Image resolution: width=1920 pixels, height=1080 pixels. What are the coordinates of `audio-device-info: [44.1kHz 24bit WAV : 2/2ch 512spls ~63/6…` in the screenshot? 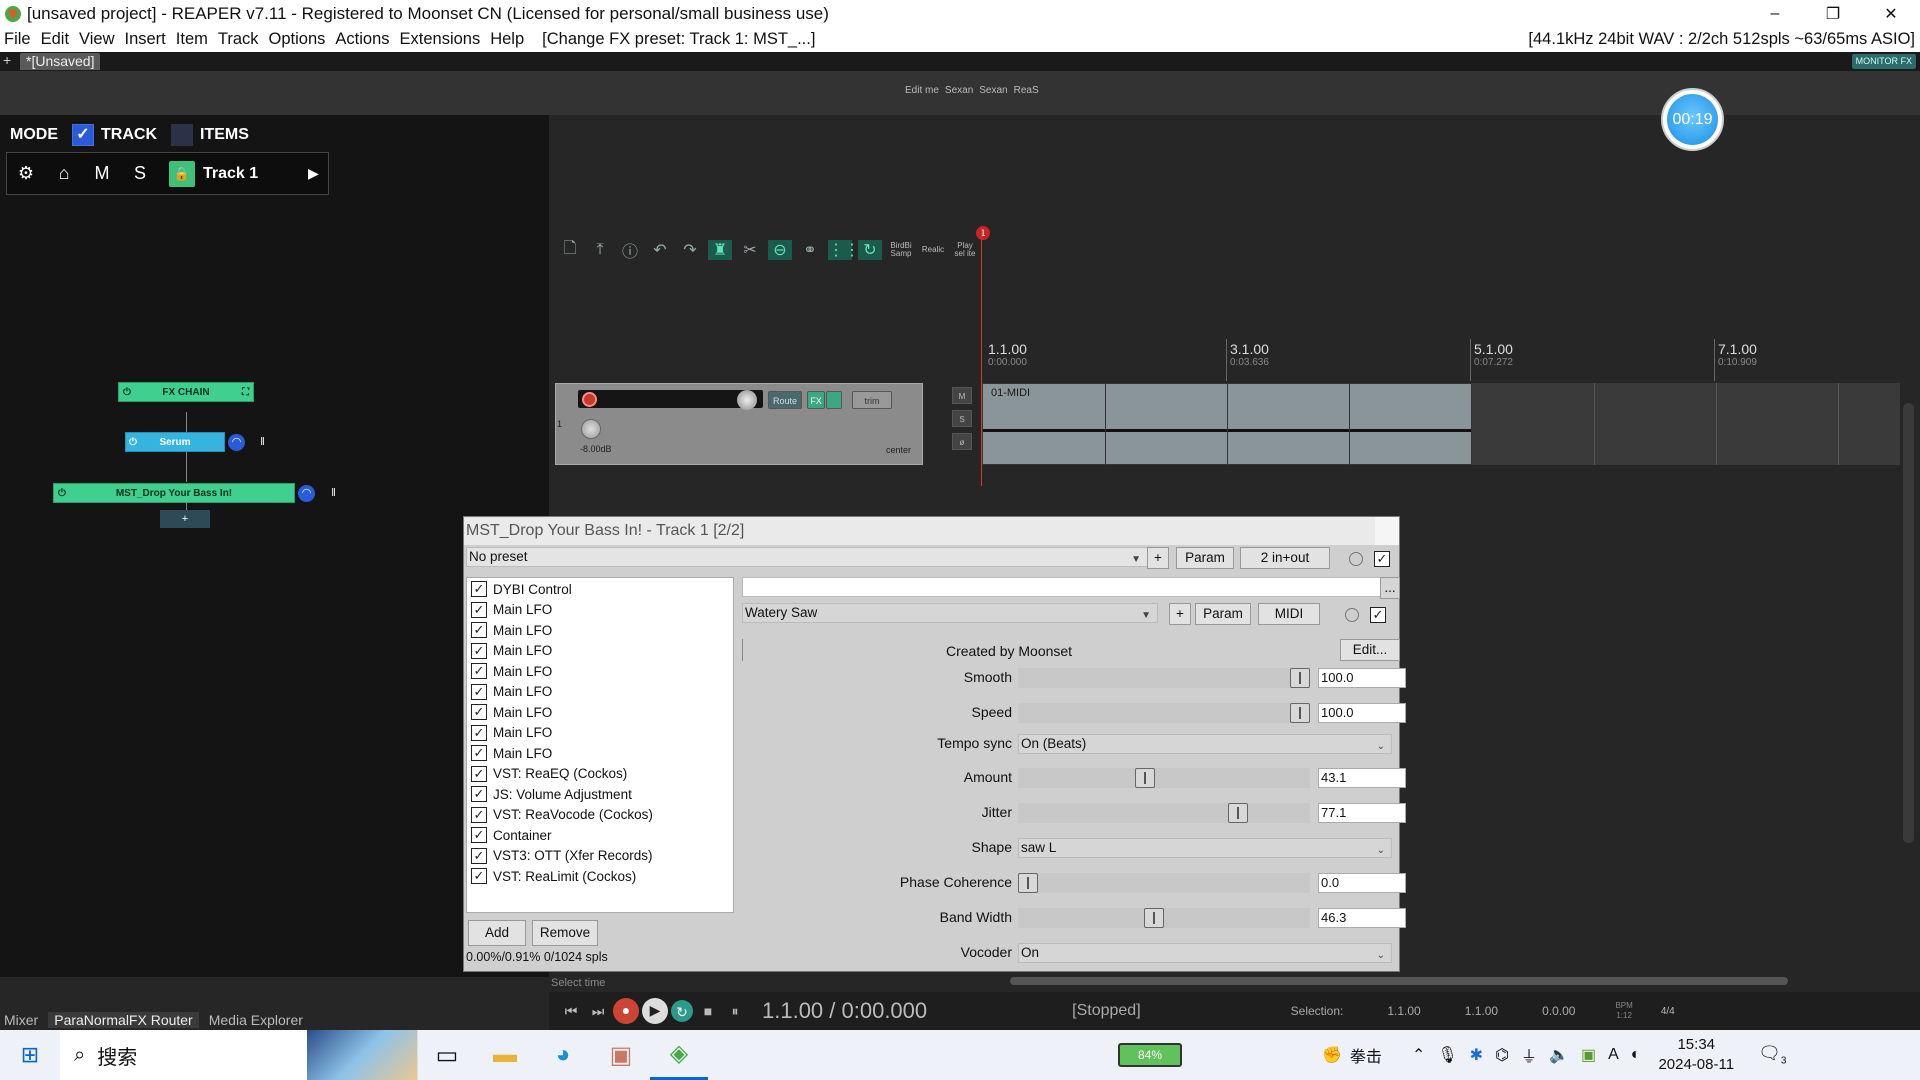 It's located at (1724, 39).